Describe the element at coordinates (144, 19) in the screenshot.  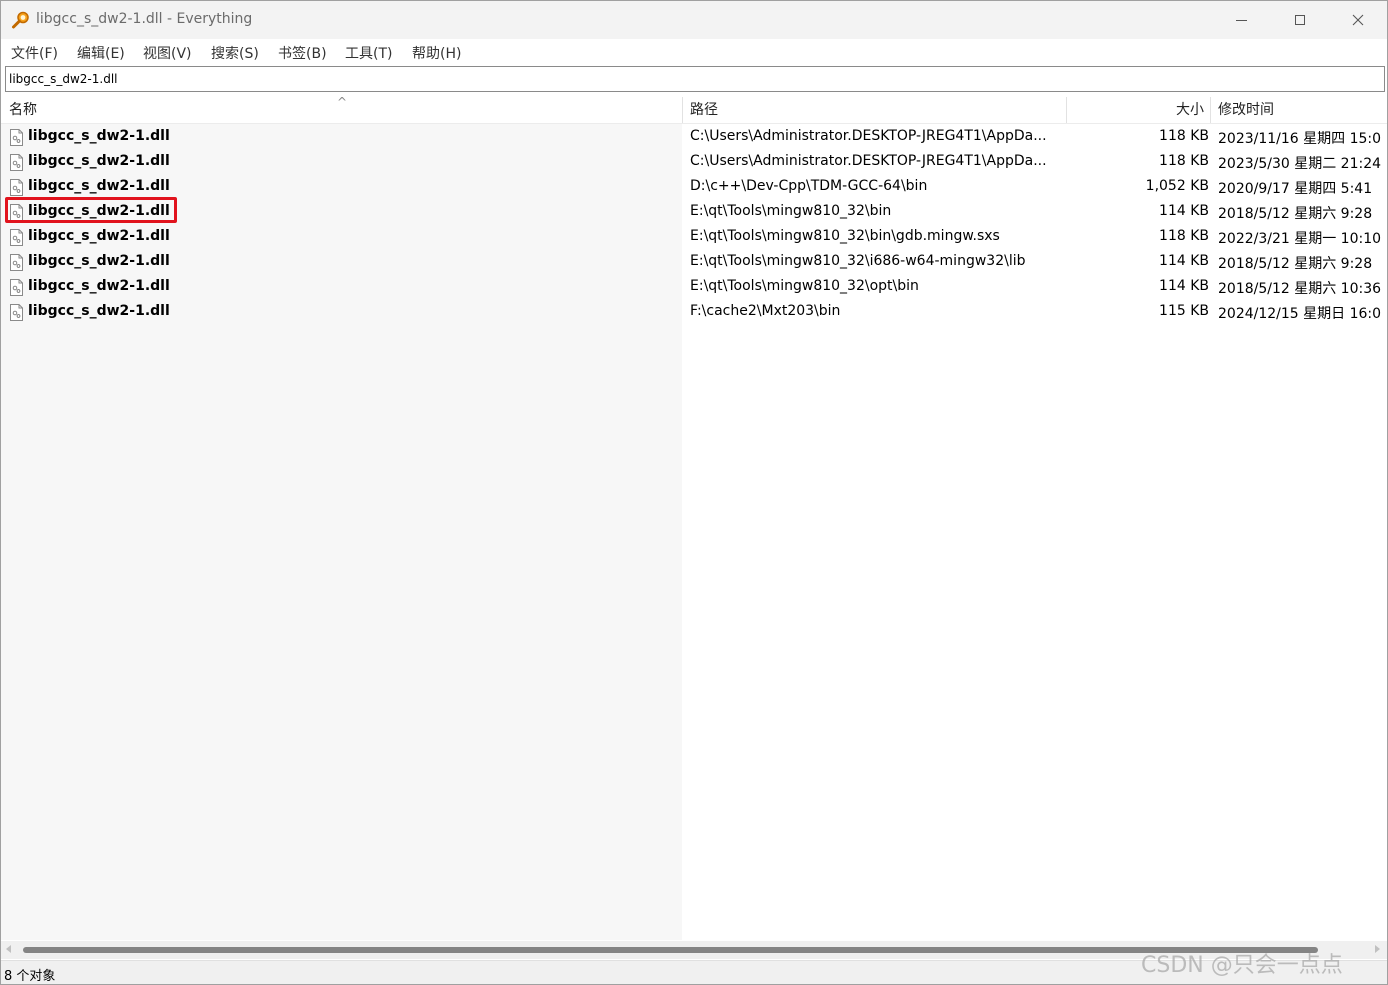
I see `window-title: libgcc_s_dw2-1.dll - Everything` at that location.